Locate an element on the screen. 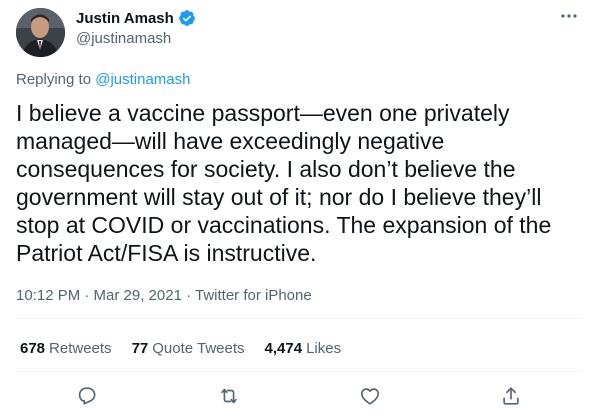 This screenshot has height=416, width=599. retweets-label: Retweets is located at coordinates (80, 348).